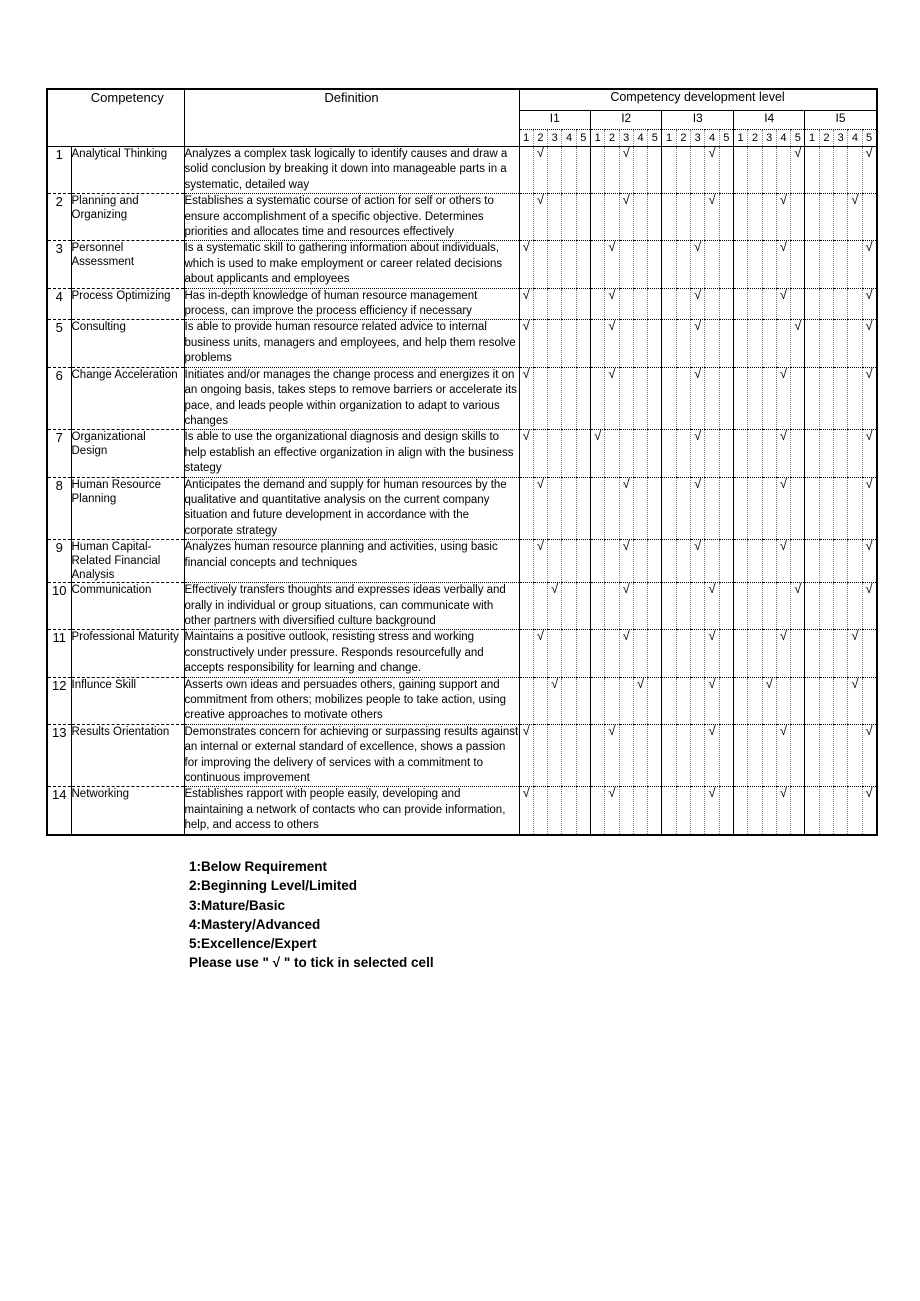 This screenshot has width=920, height=1301. I want to click on rating-cell-i2-3: √, so click(626, 606).